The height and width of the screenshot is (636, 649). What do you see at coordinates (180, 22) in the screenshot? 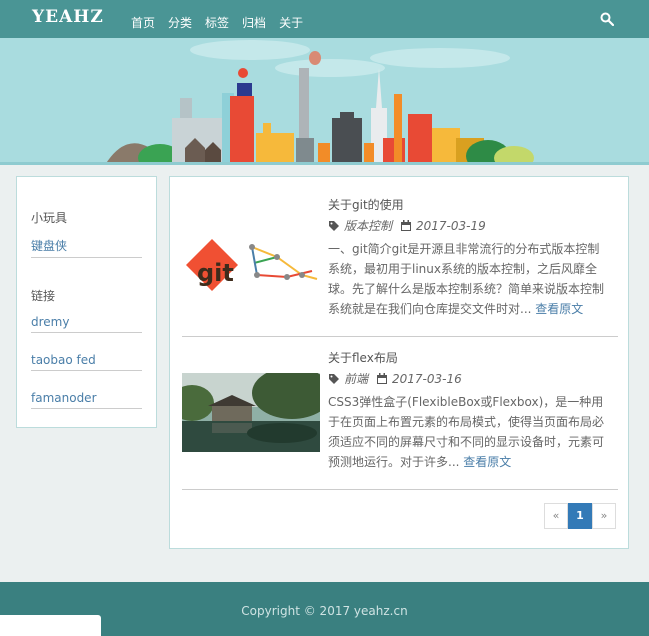
I see `nav-categories: 分类` at bounding box center [180, 22].